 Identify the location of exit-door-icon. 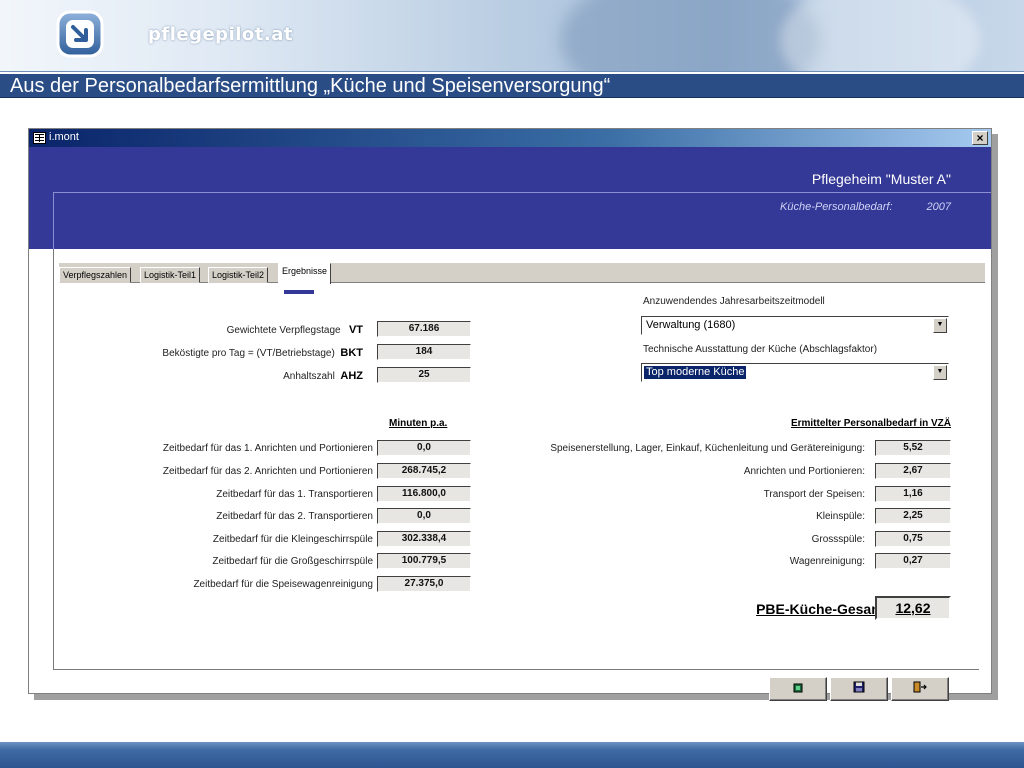
(920, 687).